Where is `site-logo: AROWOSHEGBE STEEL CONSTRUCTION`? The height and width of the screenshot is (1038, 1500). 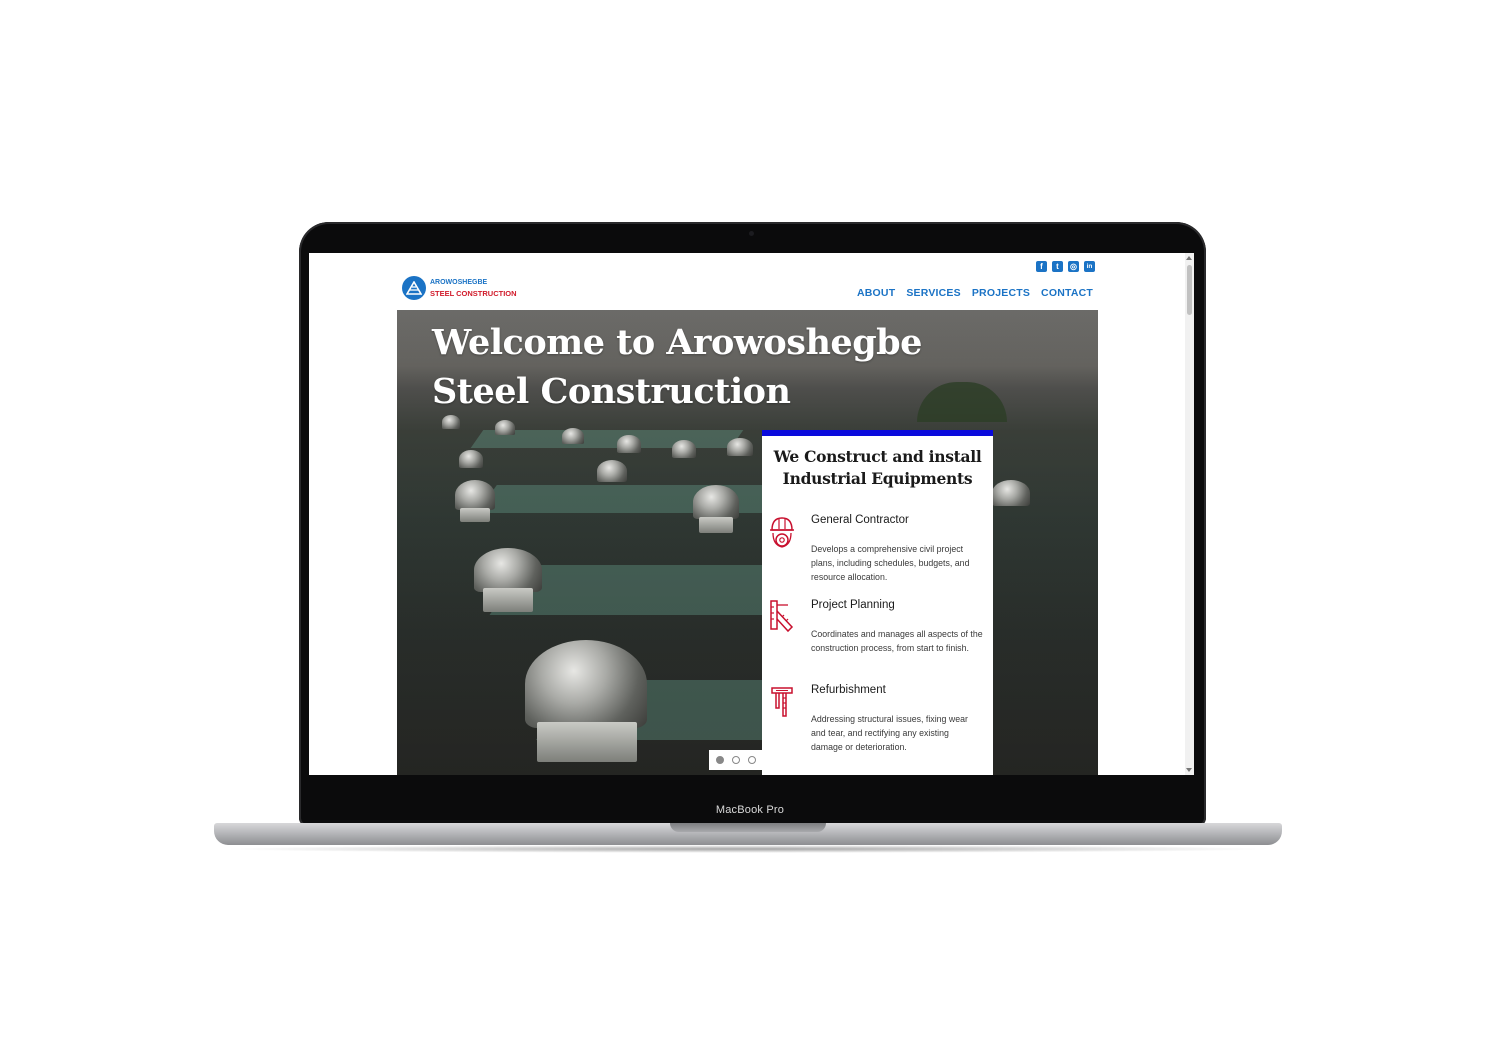 site-logo: AROWOSHEGBE STEEL CONSTRUCTION is located at coordinates (459, 288).